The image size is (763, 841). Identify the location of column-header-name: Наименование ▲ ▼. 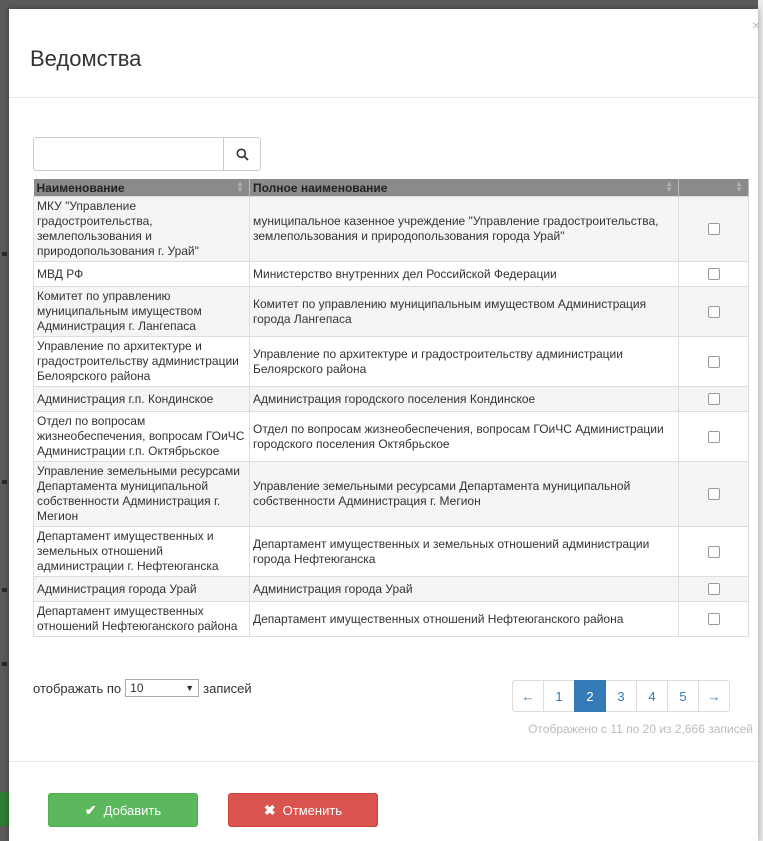
(141, 188).